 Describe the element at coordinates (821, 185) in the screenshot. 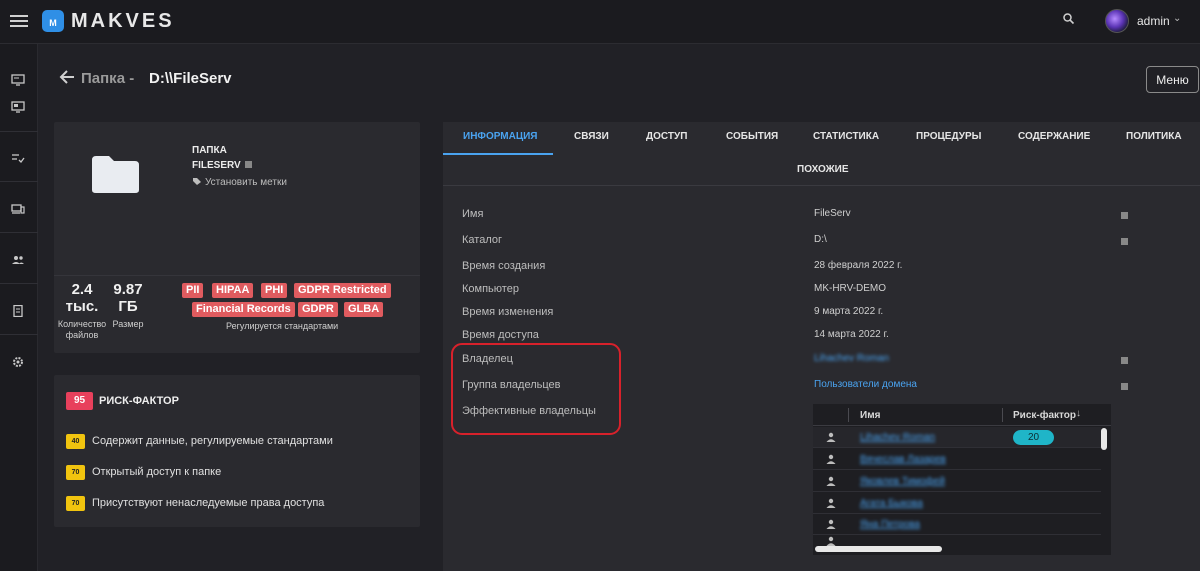

I see `tabs-divider` at that location.